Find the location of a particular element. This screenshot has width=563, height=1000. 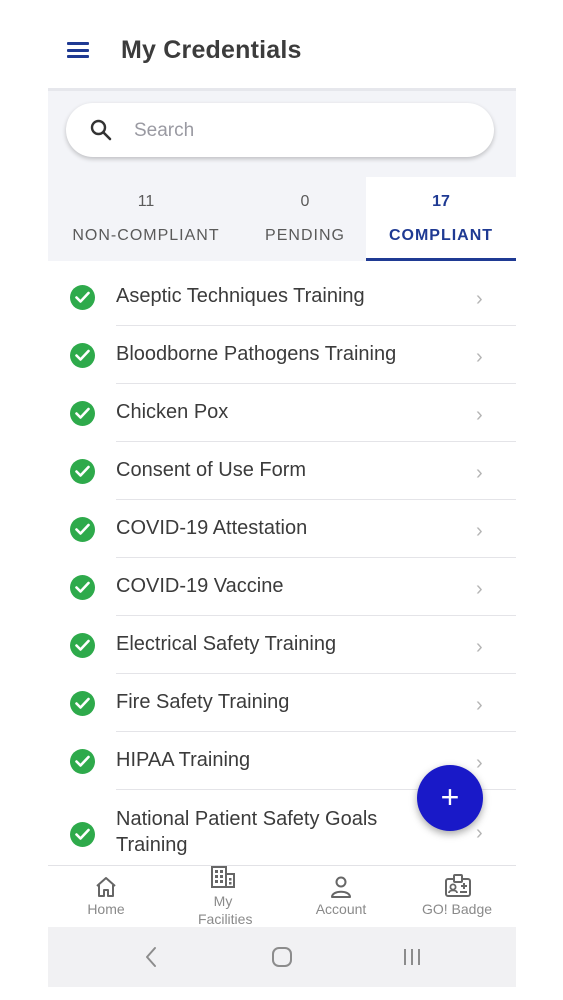

nav-label: Account is located at coordinates (341, 909).